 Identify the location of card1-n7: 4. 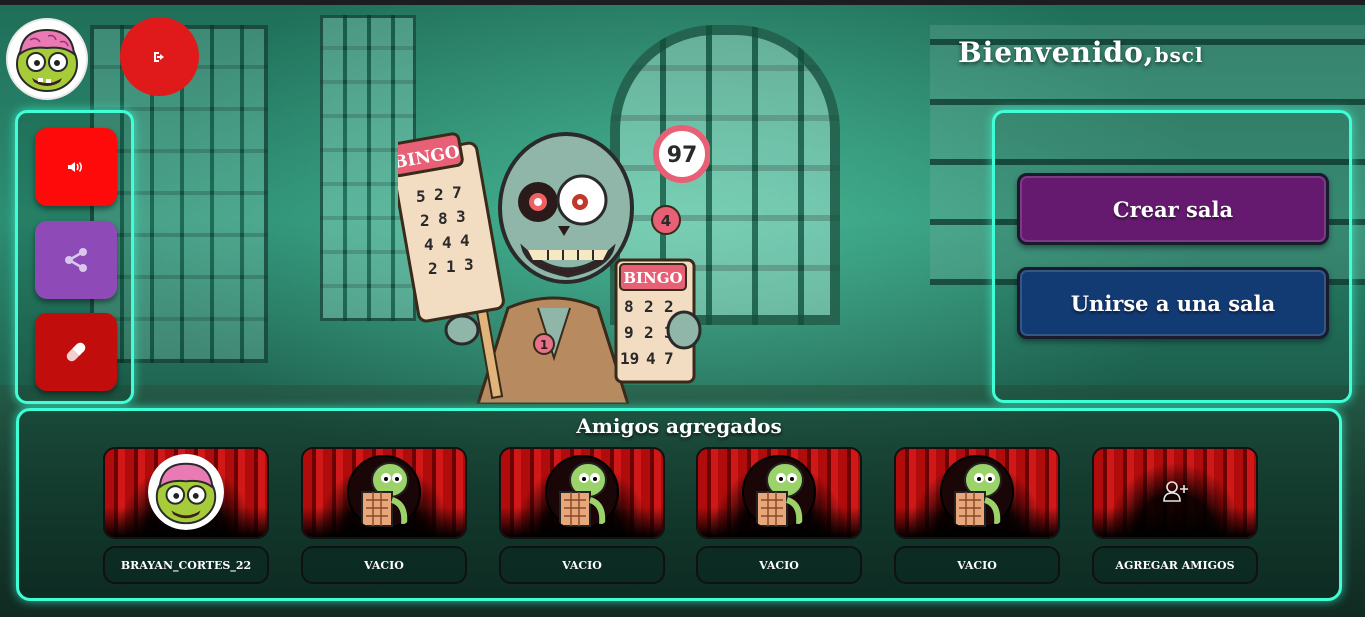
(429, 244).